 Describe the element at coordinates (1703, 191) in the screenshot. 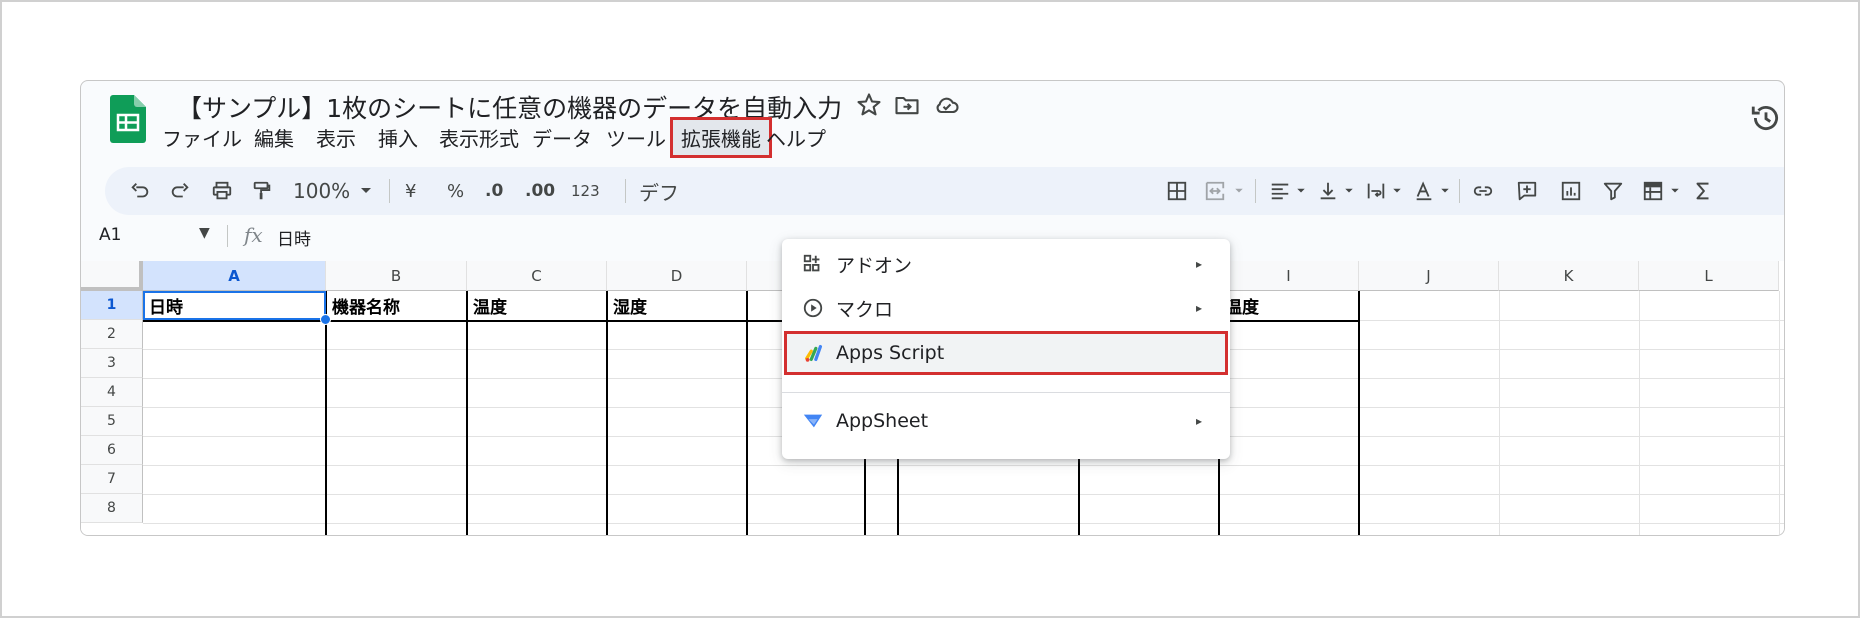

I see `functions-icon` at that location.